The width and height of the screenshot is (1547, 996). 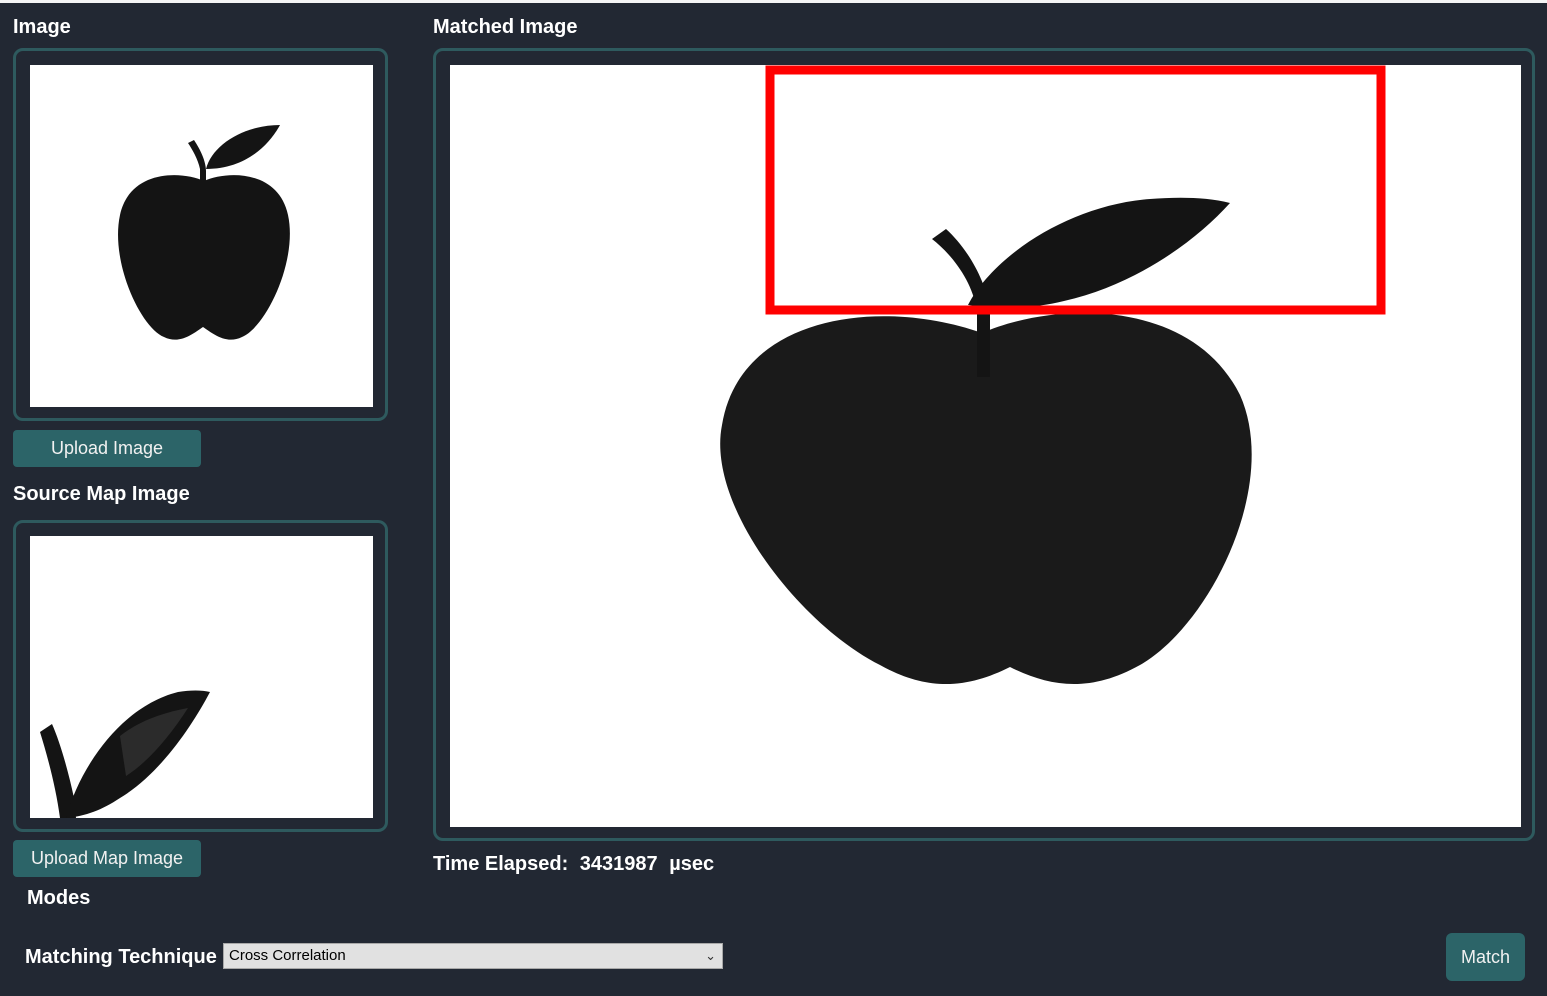 What do you see at coordinates (287, 955) in the screenshot?
I see `matching-technique-selected: Cross Correlation` at bounding box center [287, 955].